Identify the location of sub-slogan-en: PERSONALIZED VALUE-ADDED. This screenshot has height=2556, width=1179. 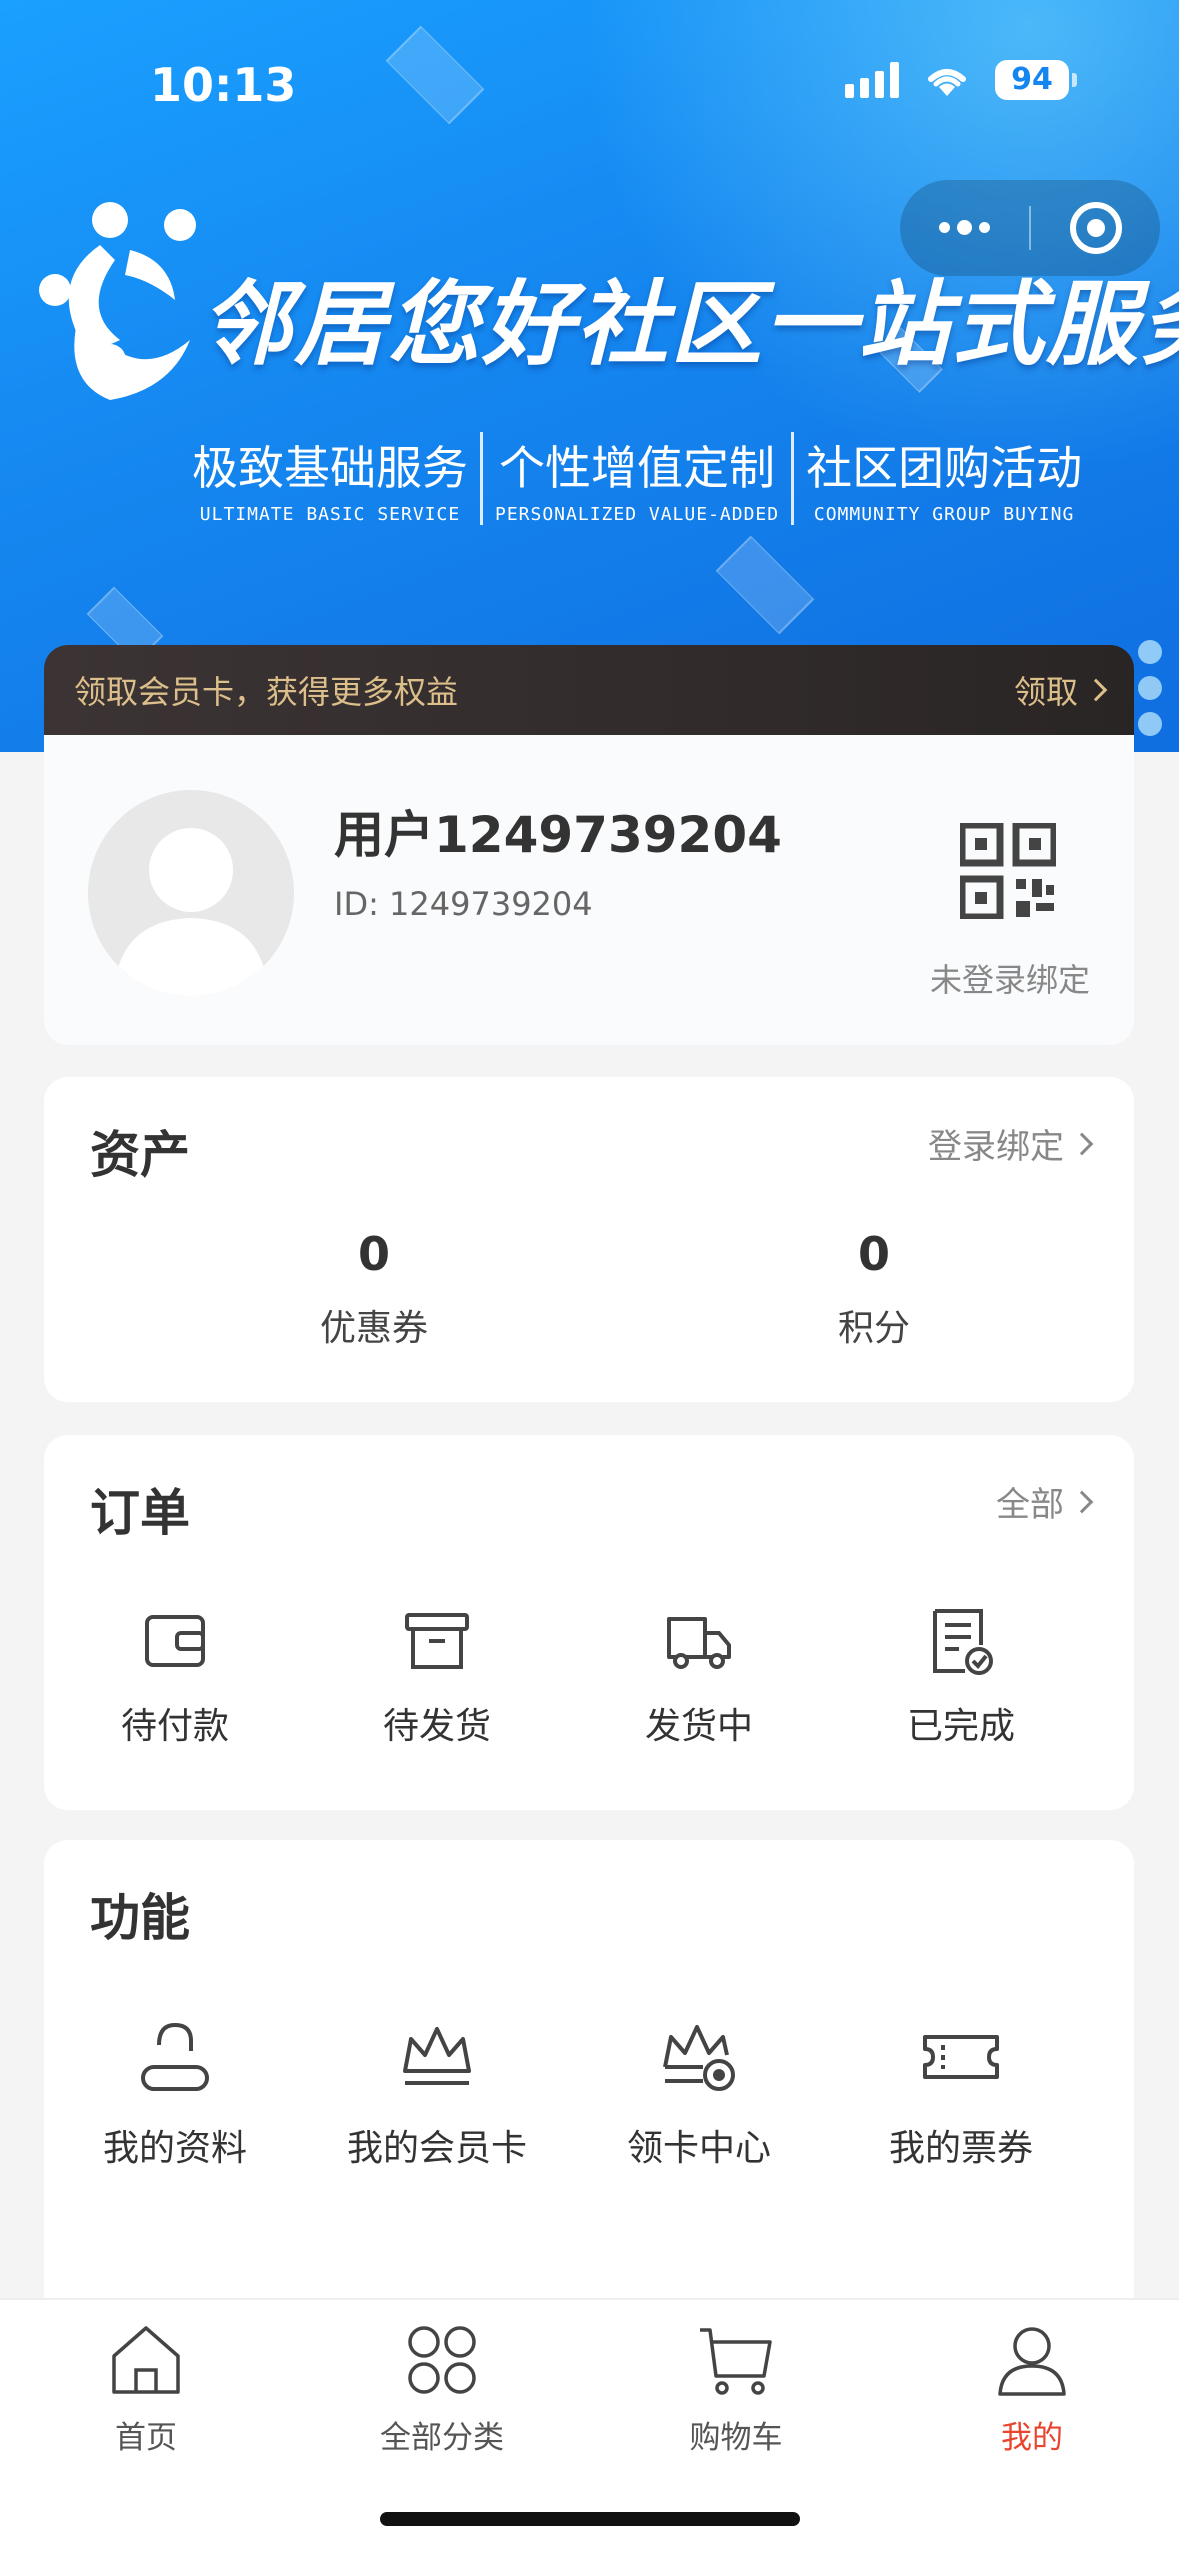
(637, 514).